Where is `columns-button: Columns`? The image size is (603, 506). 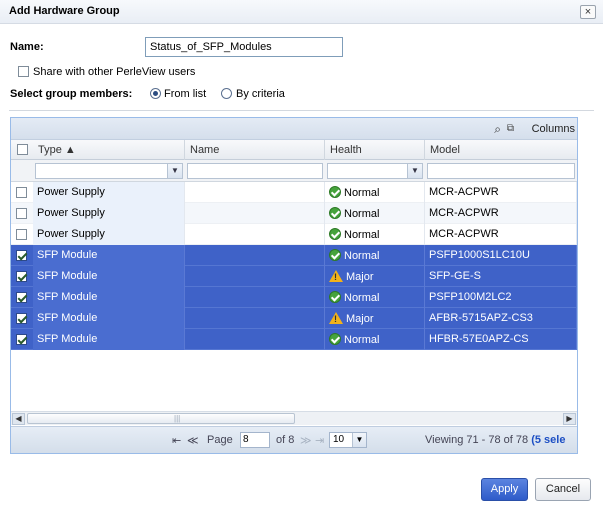
columns-button: Columns is located at coordinates (553, 129).